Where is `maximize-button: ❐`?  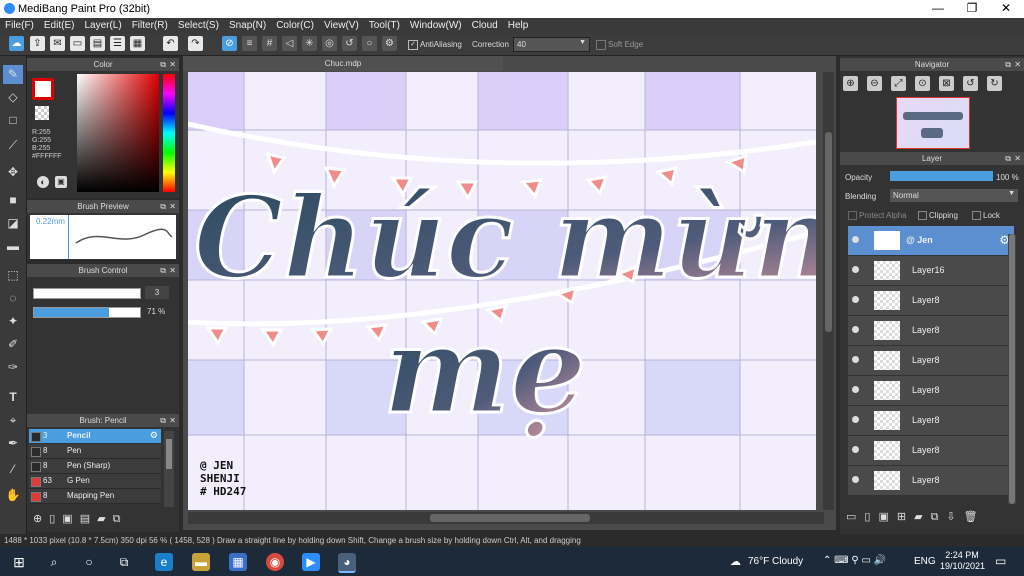
maximize-button: ❐ is located at coordinates (972, 9).